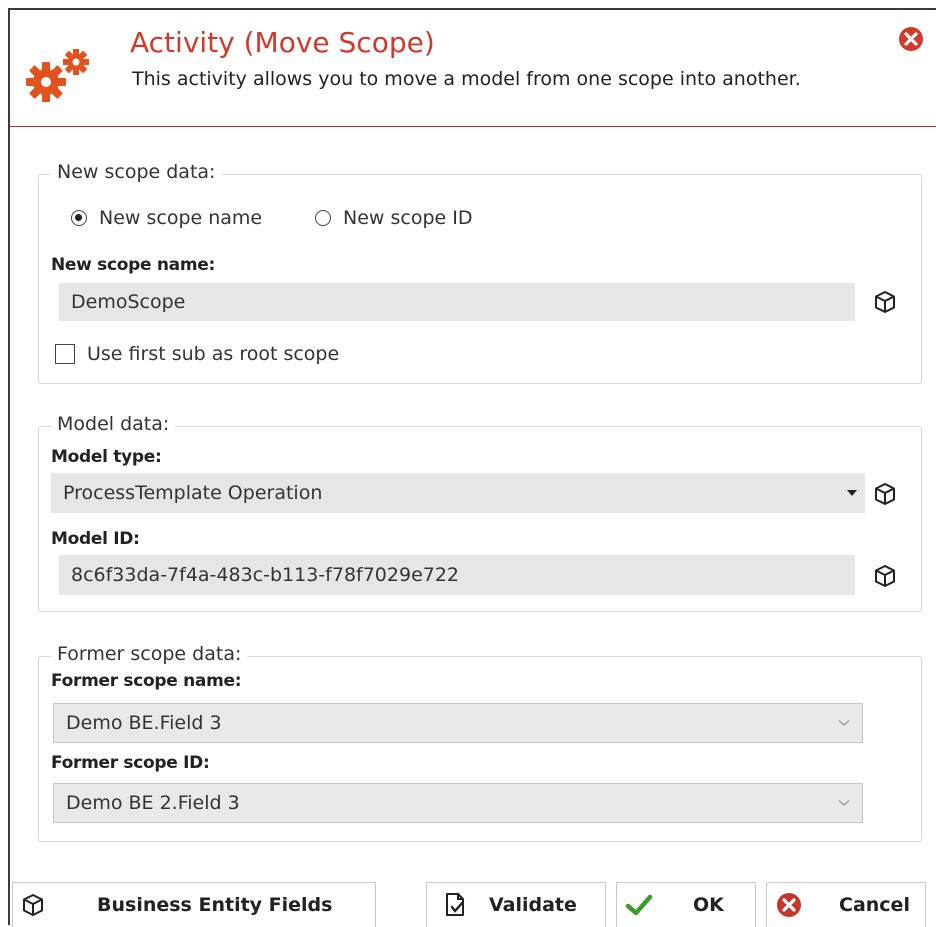  What do you see at coordinates (149, 654) in the screenshot?
I see `former-scope-legend: Former scope data:` at bounding box center [149, 654].